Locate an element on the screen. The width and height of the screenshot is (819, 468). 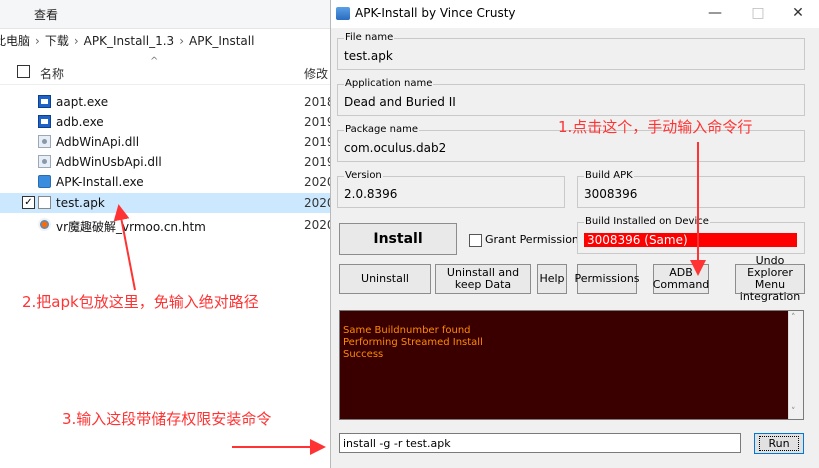
console-line: Same Buildnumber found is located at coordinates (407, 330).